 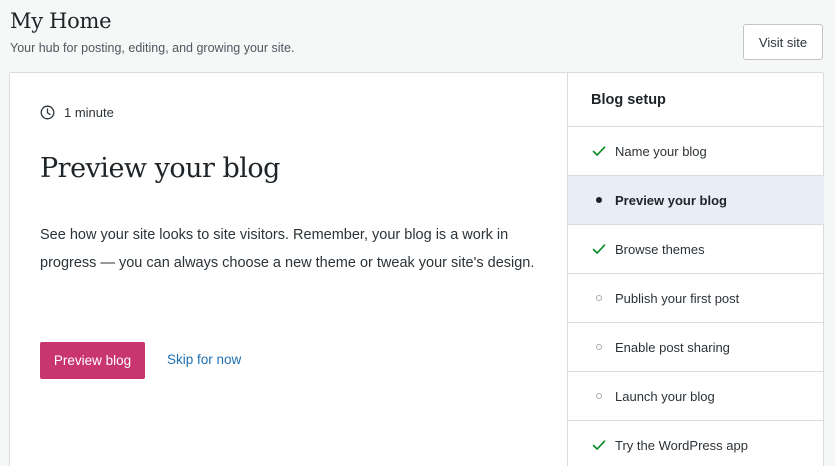 I want to click on checklist-title: Blog setup, so click(x=696, y=100).